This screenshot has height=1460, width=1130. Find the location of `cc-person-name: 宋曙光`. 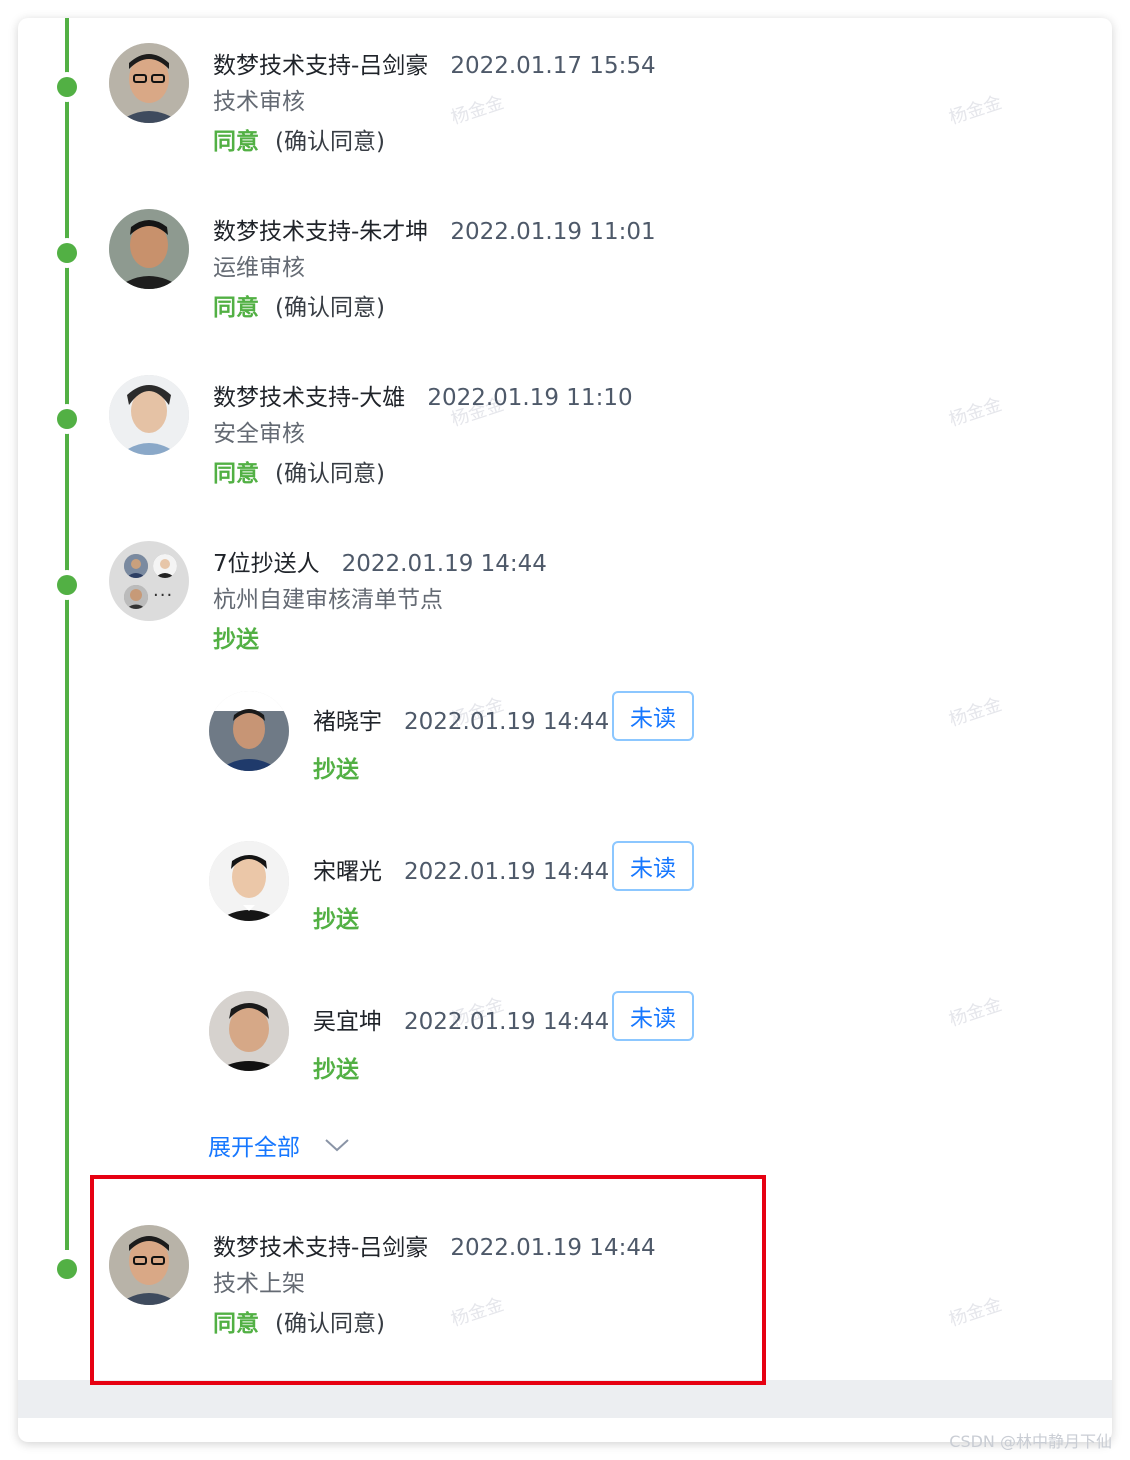

cc-person-name: 宋曙光 is located at coordinates (347, 872).